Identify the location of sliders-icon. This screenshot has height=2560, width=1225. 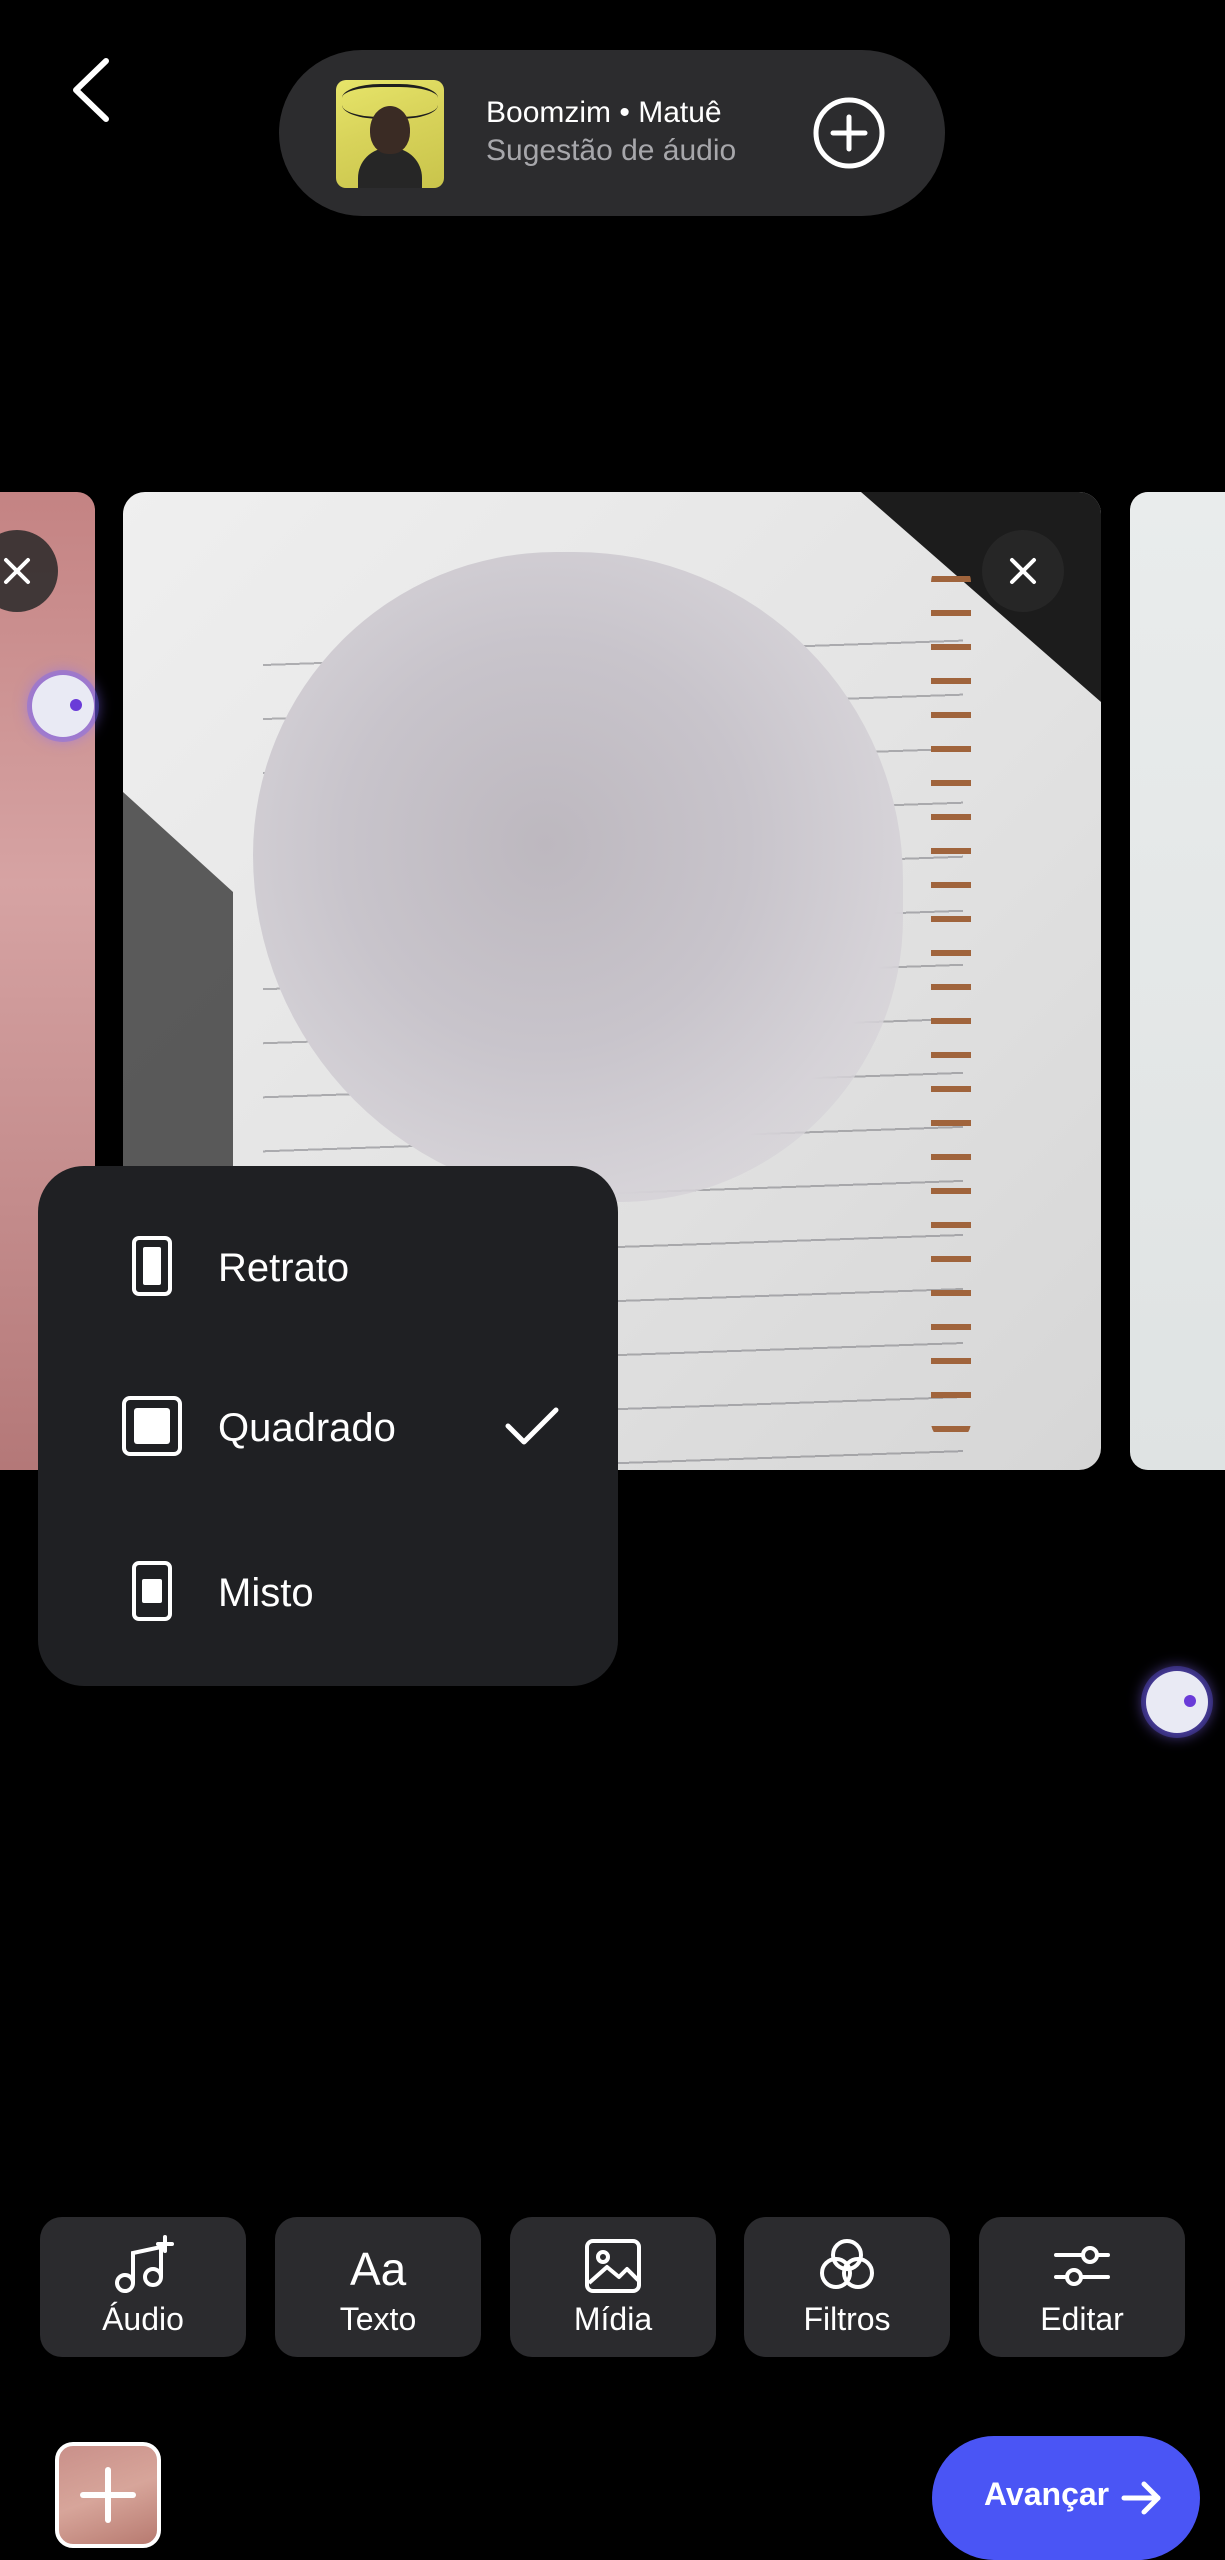
(1082, 2266).